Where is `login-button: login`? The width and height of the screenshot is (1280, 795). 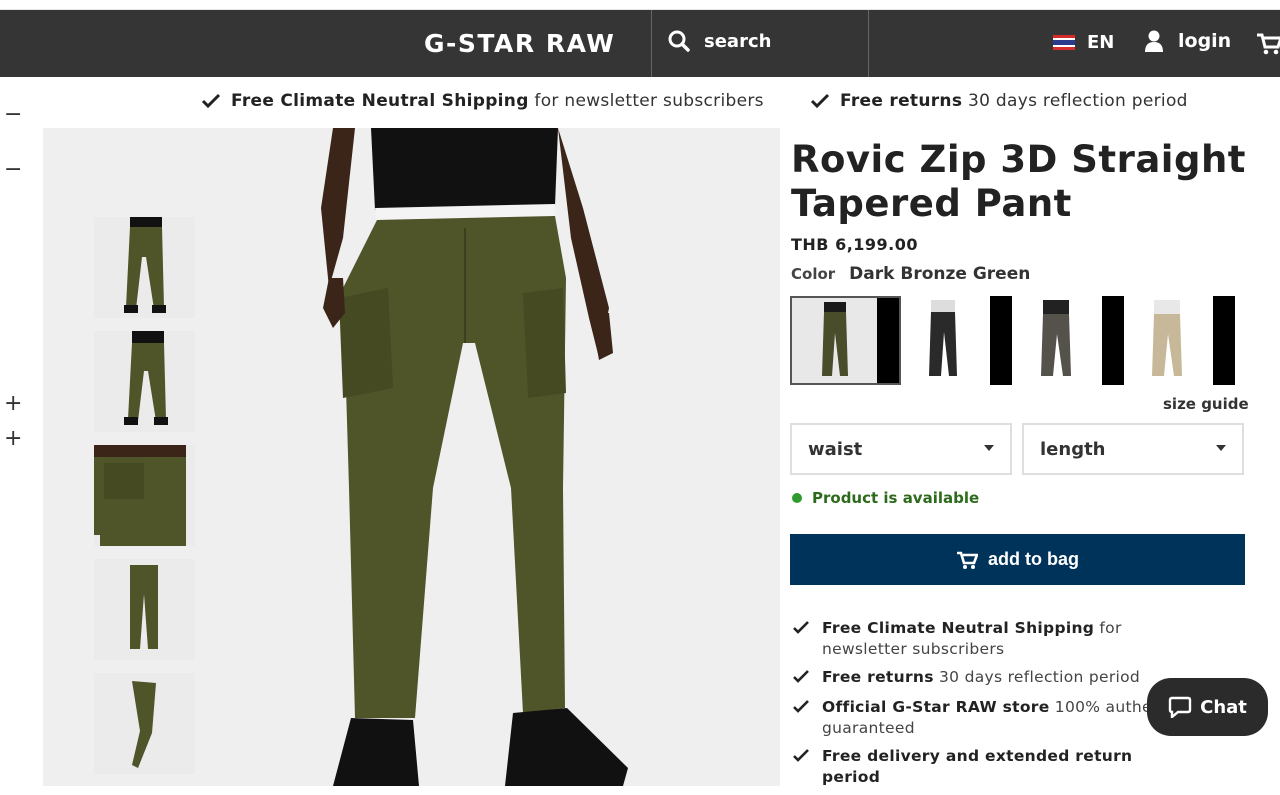
login-button: login is located at coordinates (1187, 41).